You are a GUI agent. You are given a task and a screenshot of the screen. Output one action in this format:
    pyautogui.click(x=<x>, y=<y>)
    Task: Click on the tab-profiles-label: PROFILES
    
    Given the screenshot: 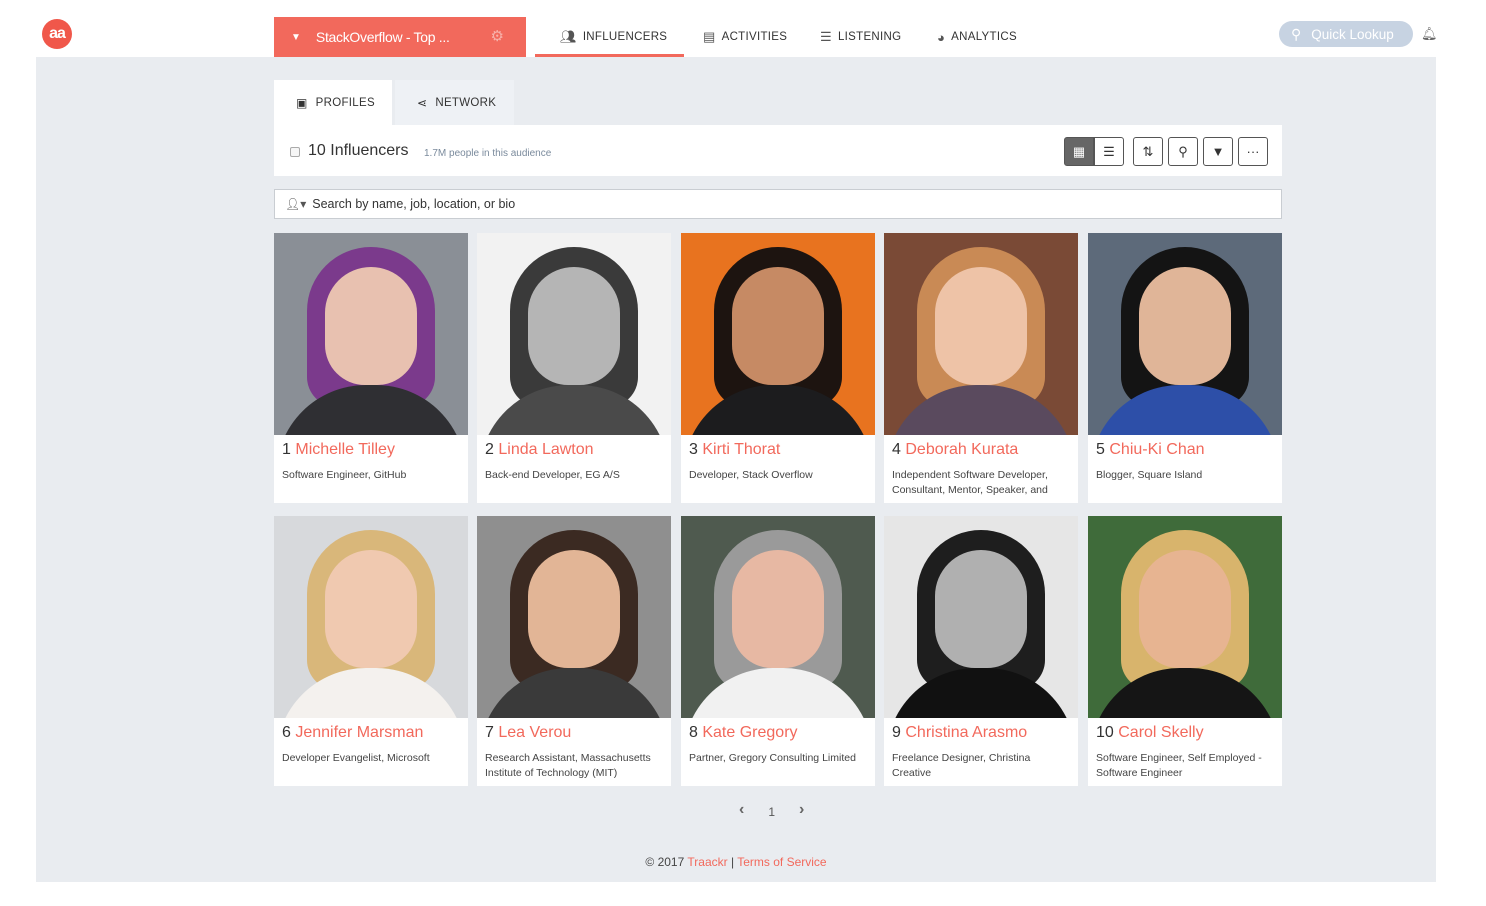 What is the action you would take?
    pyautogui.click(x=345, y=102)
    